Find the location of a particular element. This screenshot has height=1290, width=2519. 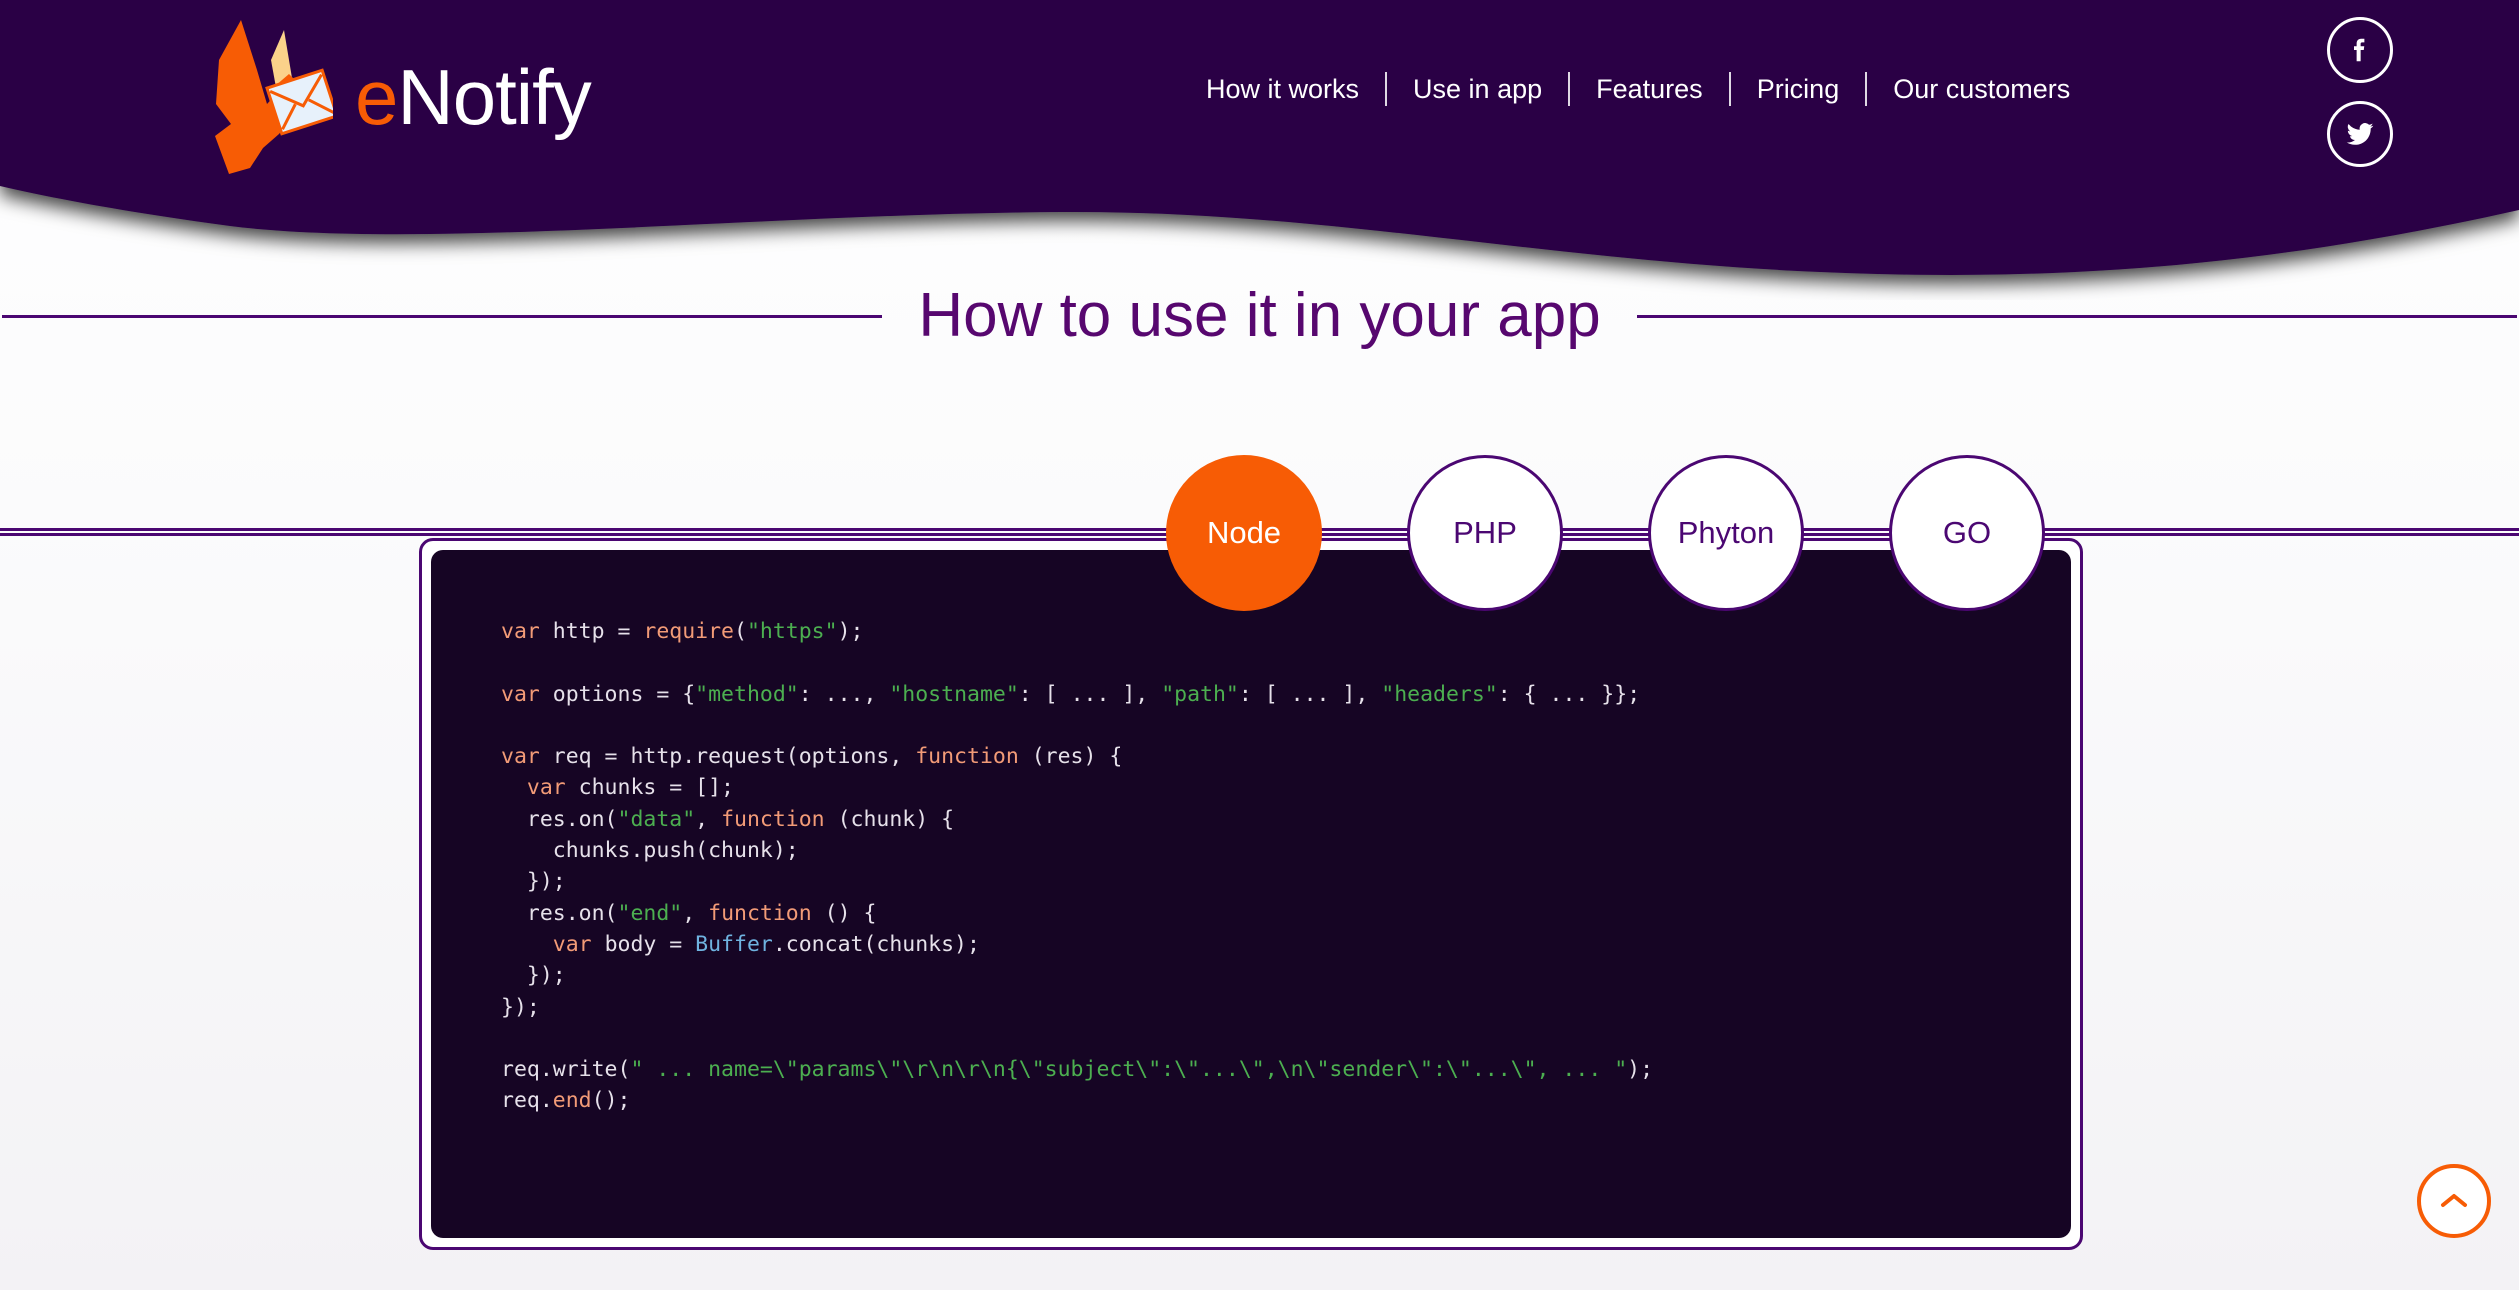

social-links is located at coordinates (2360, 92).